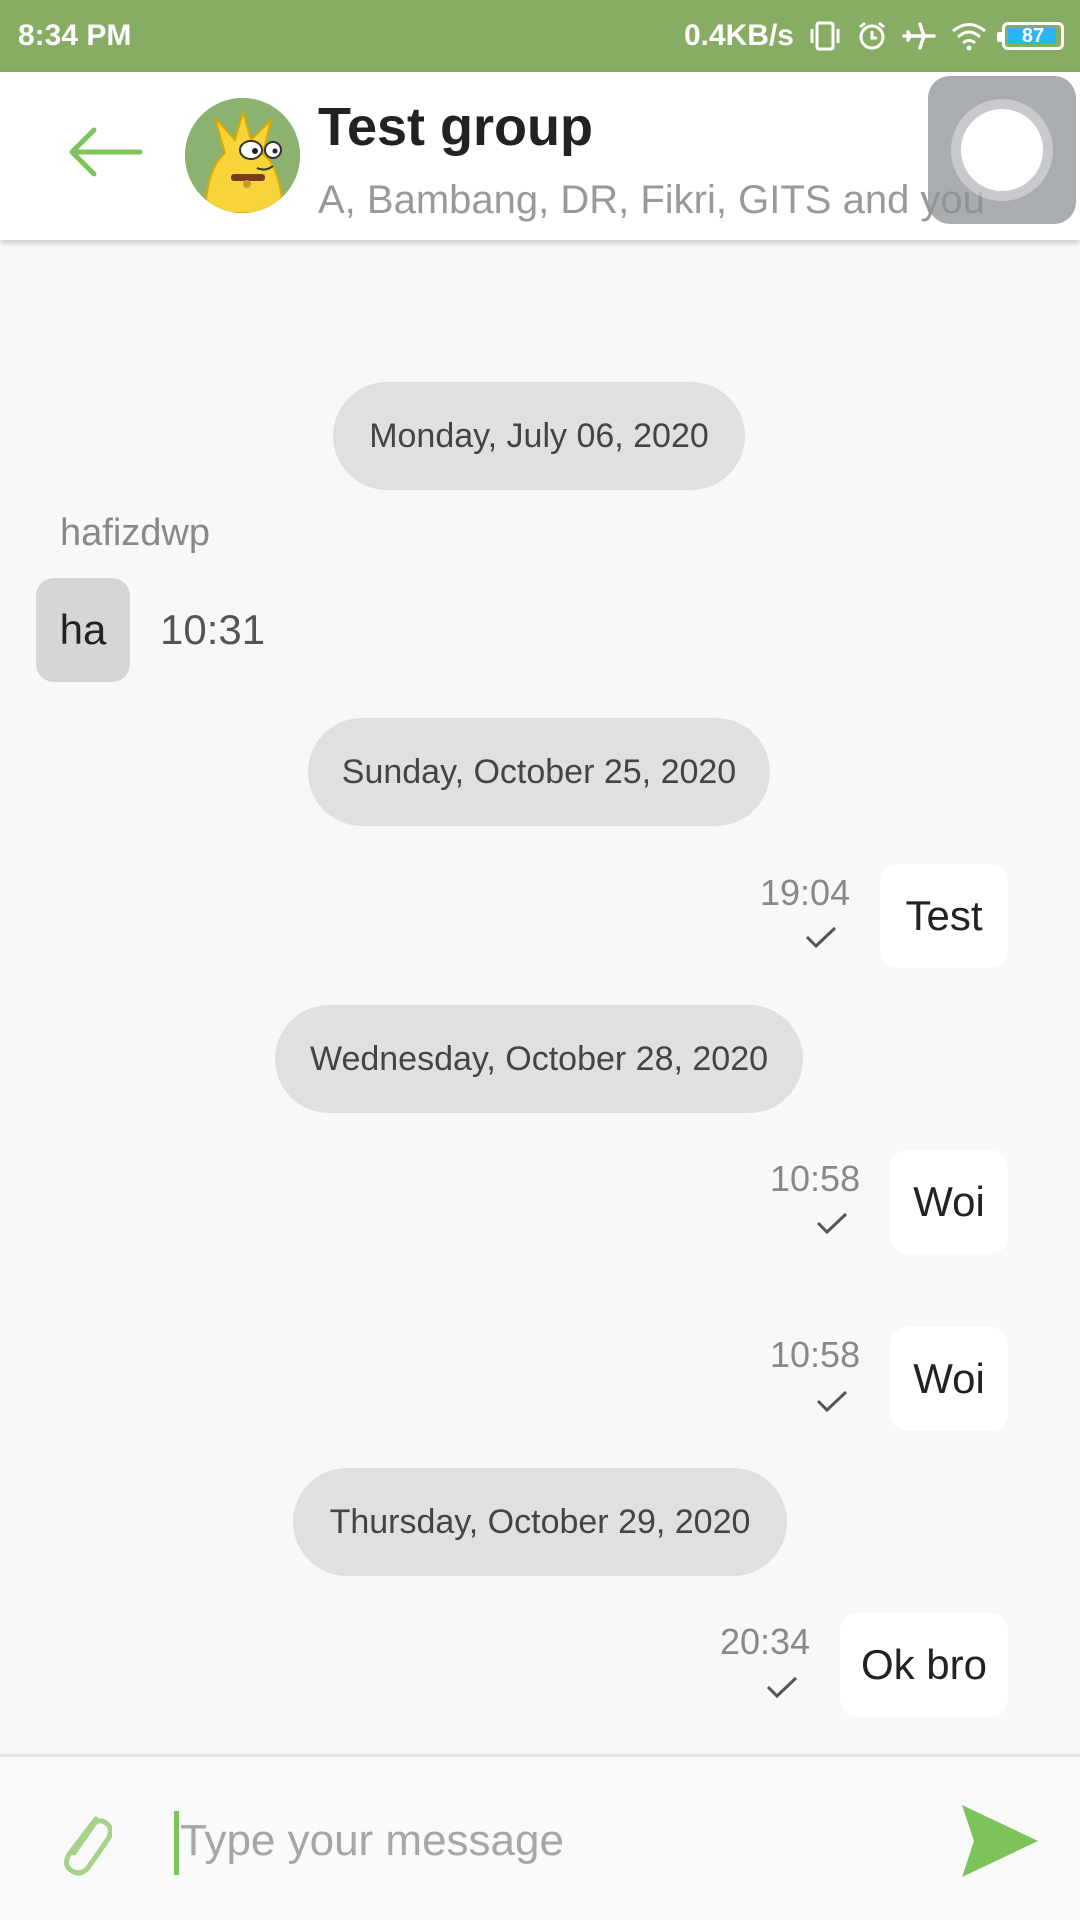 This screenshot has width=1080, height=1920. I want to click on assistive-touch-icon, so click(1002, 150).